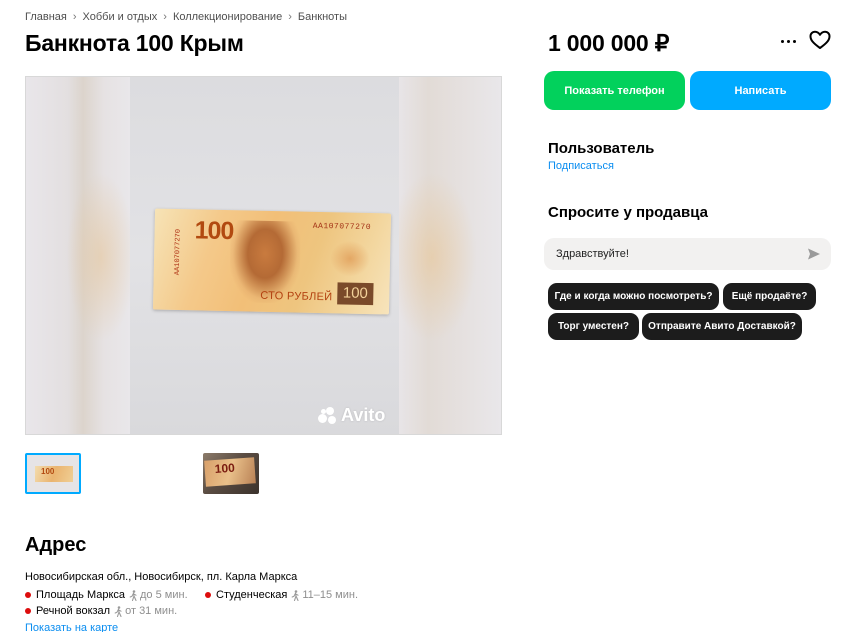 Image resolution: width=854 pixels, height=632 pixels. What do you see at coordinates (81, 595) in the screenshot?
I see `metro-station-name: Площадь Маркса` at bounding box center [81, 595].